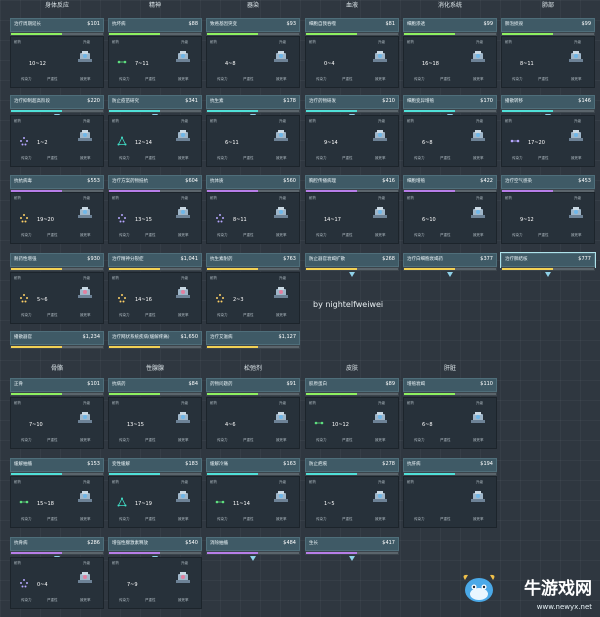 This screenshot has width=600, height=617. Describe the element at coordinates (450, 260) in the screenshot. I see `upgrade-button: 治疗白细胞衰竭药 $377` at that location.